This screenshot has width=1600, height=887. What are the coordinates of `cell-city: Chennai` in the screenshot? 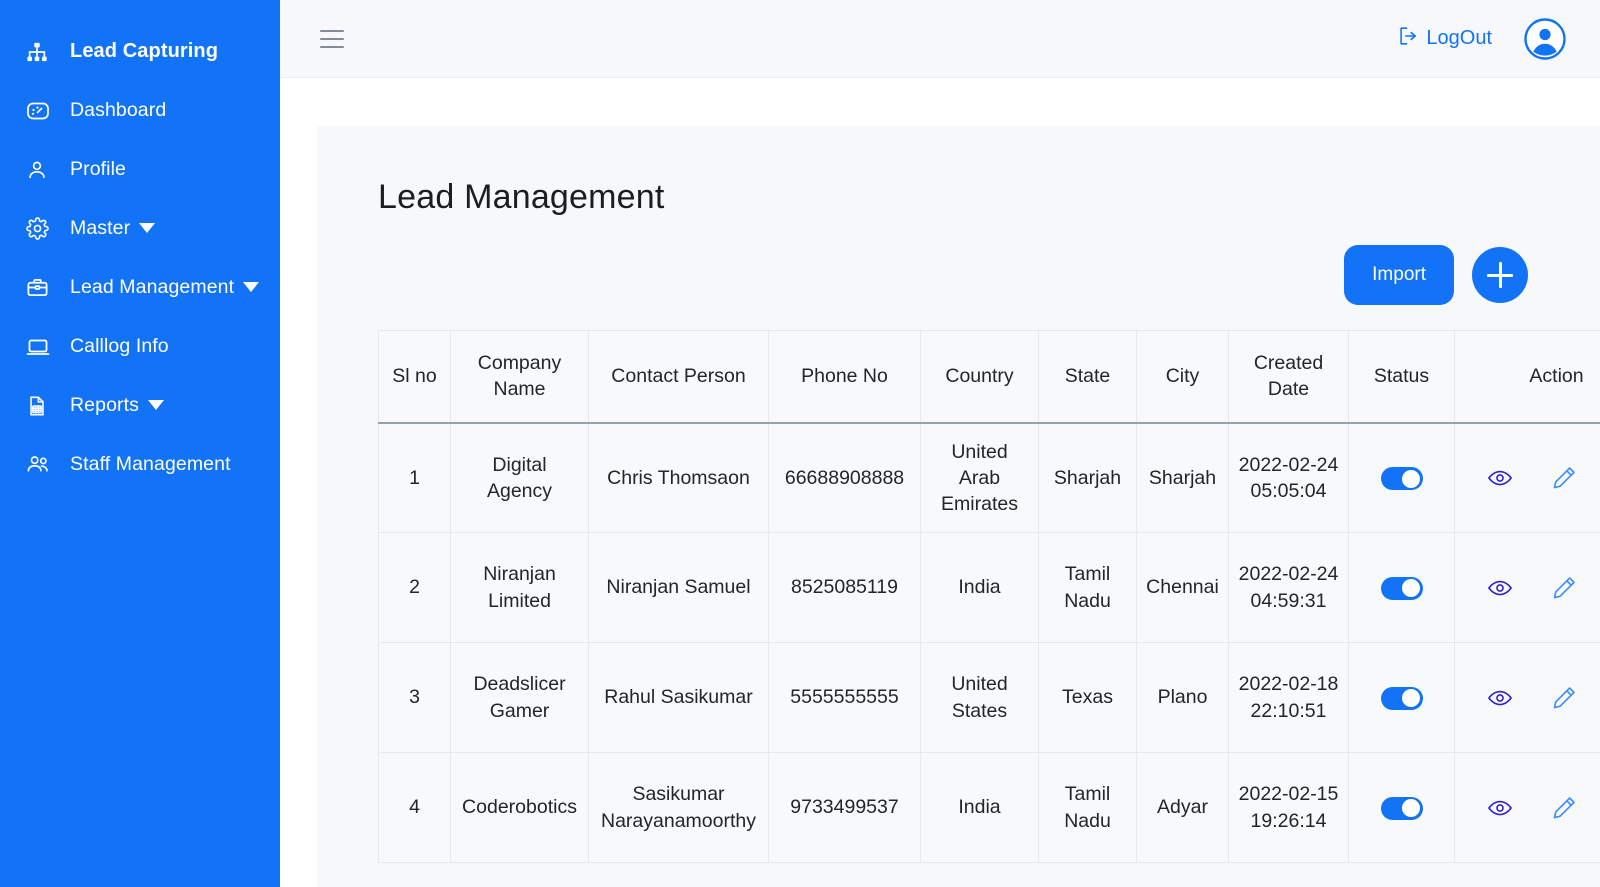 It's located at (1182, 587).